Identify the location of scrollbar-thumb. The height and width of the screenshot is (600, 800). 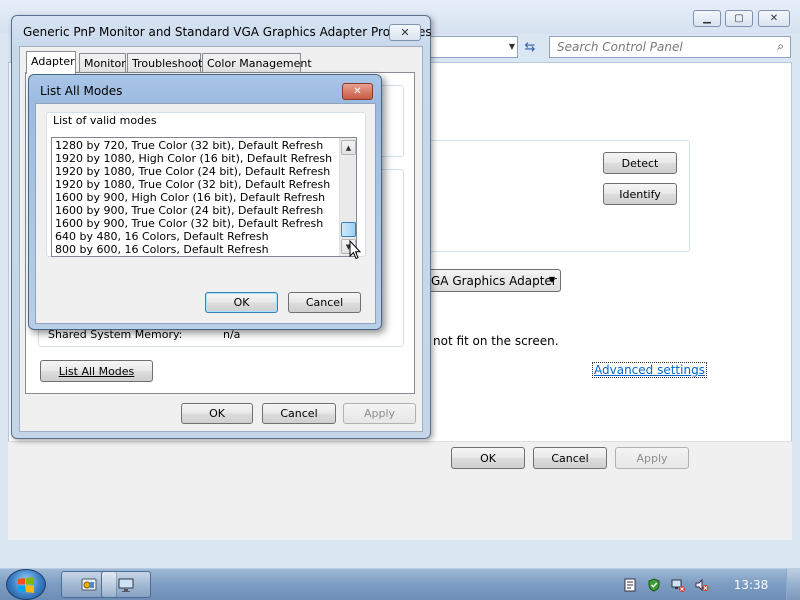
(348, 229).